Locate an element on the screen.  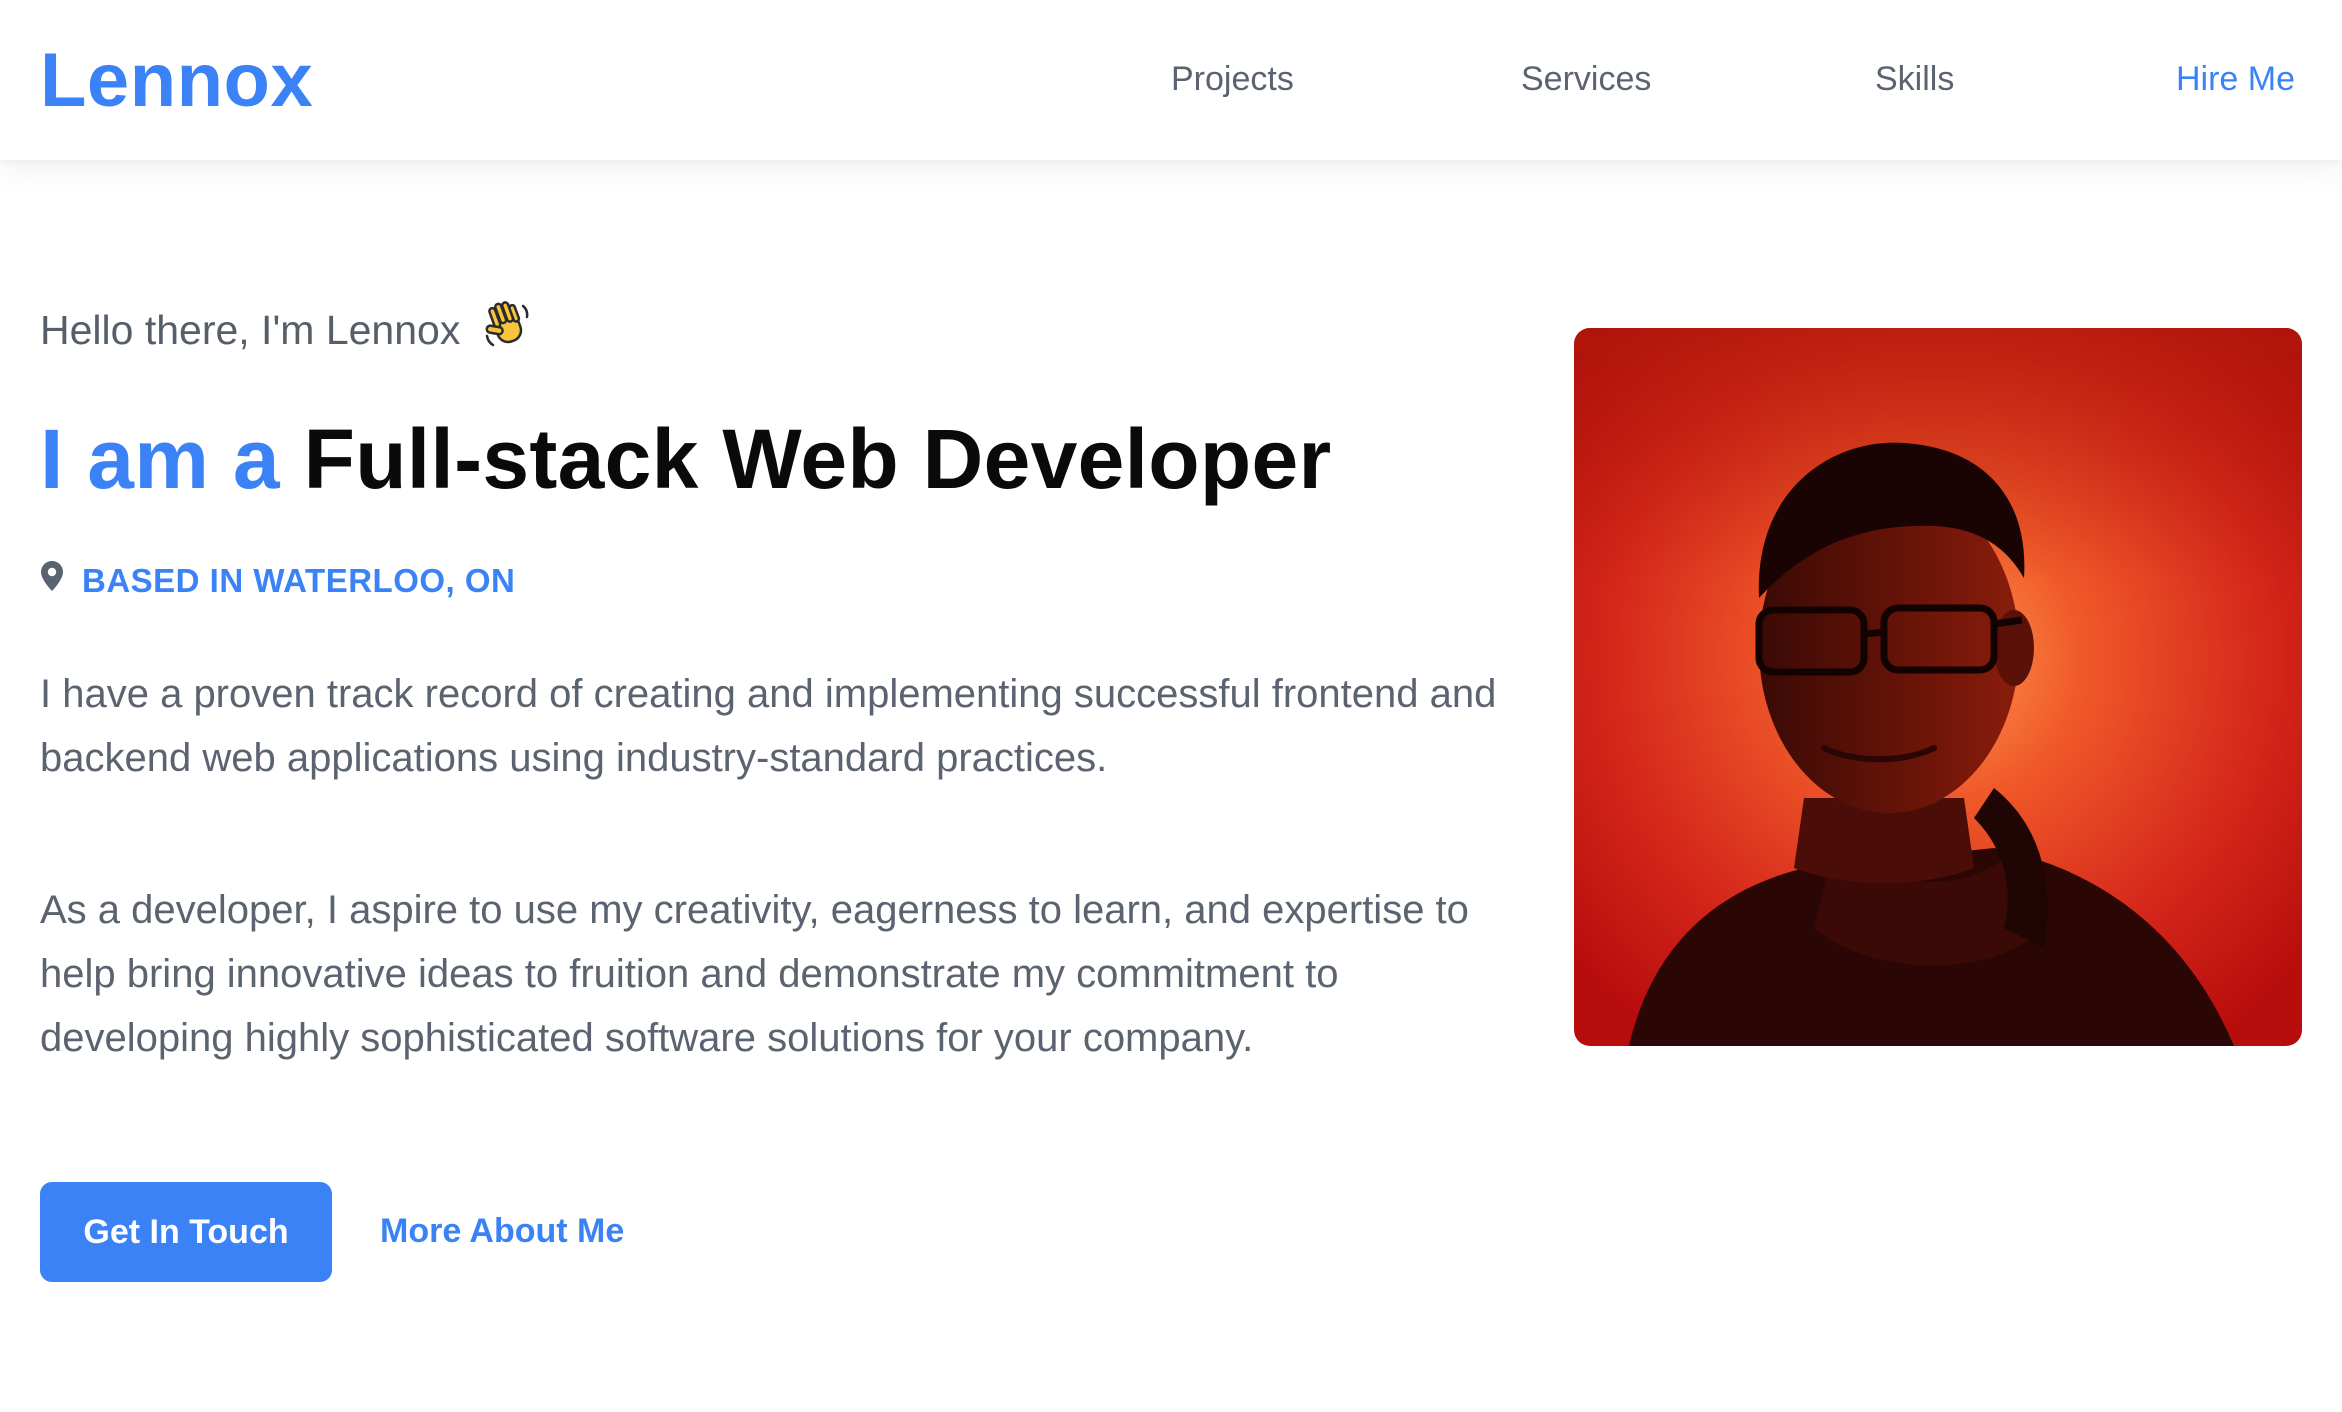
nav-link-projects: Projects is located at coordinates (1232, 79).